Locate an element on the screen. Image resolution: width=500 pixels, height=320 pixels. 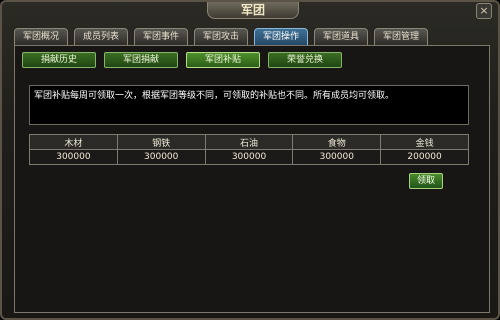
subsidy-info: 军团补贴每周可领取一次，根据军团等级不同，可领取的补贴也不同。所有成员均可领取。 is located at coordinates (249, 105).